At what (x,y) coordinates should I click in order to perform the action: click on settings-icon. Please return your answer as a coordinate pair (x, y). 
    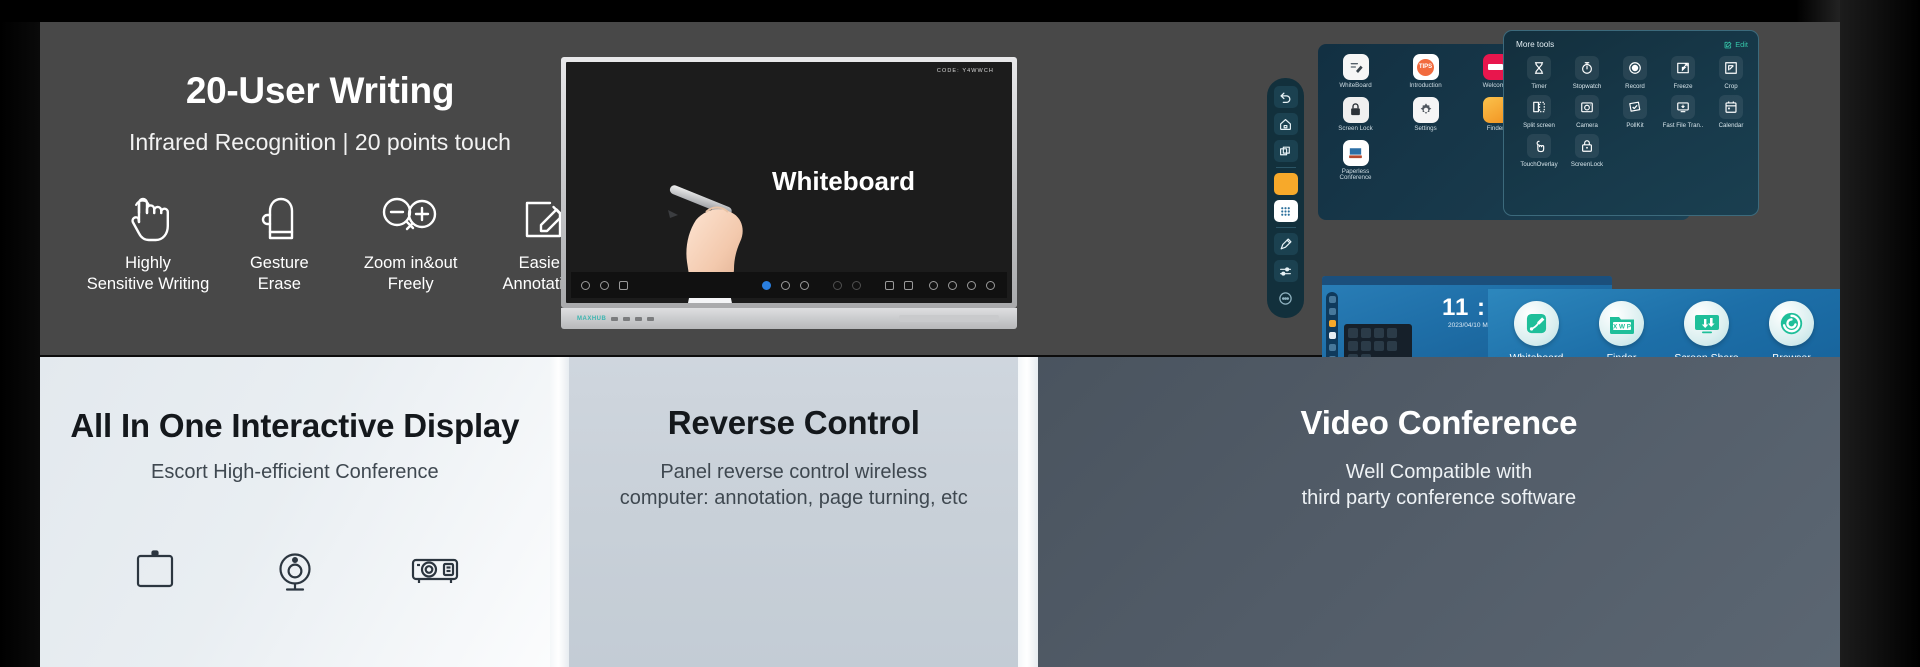
    Looking at the image, I should click on (971, 285).